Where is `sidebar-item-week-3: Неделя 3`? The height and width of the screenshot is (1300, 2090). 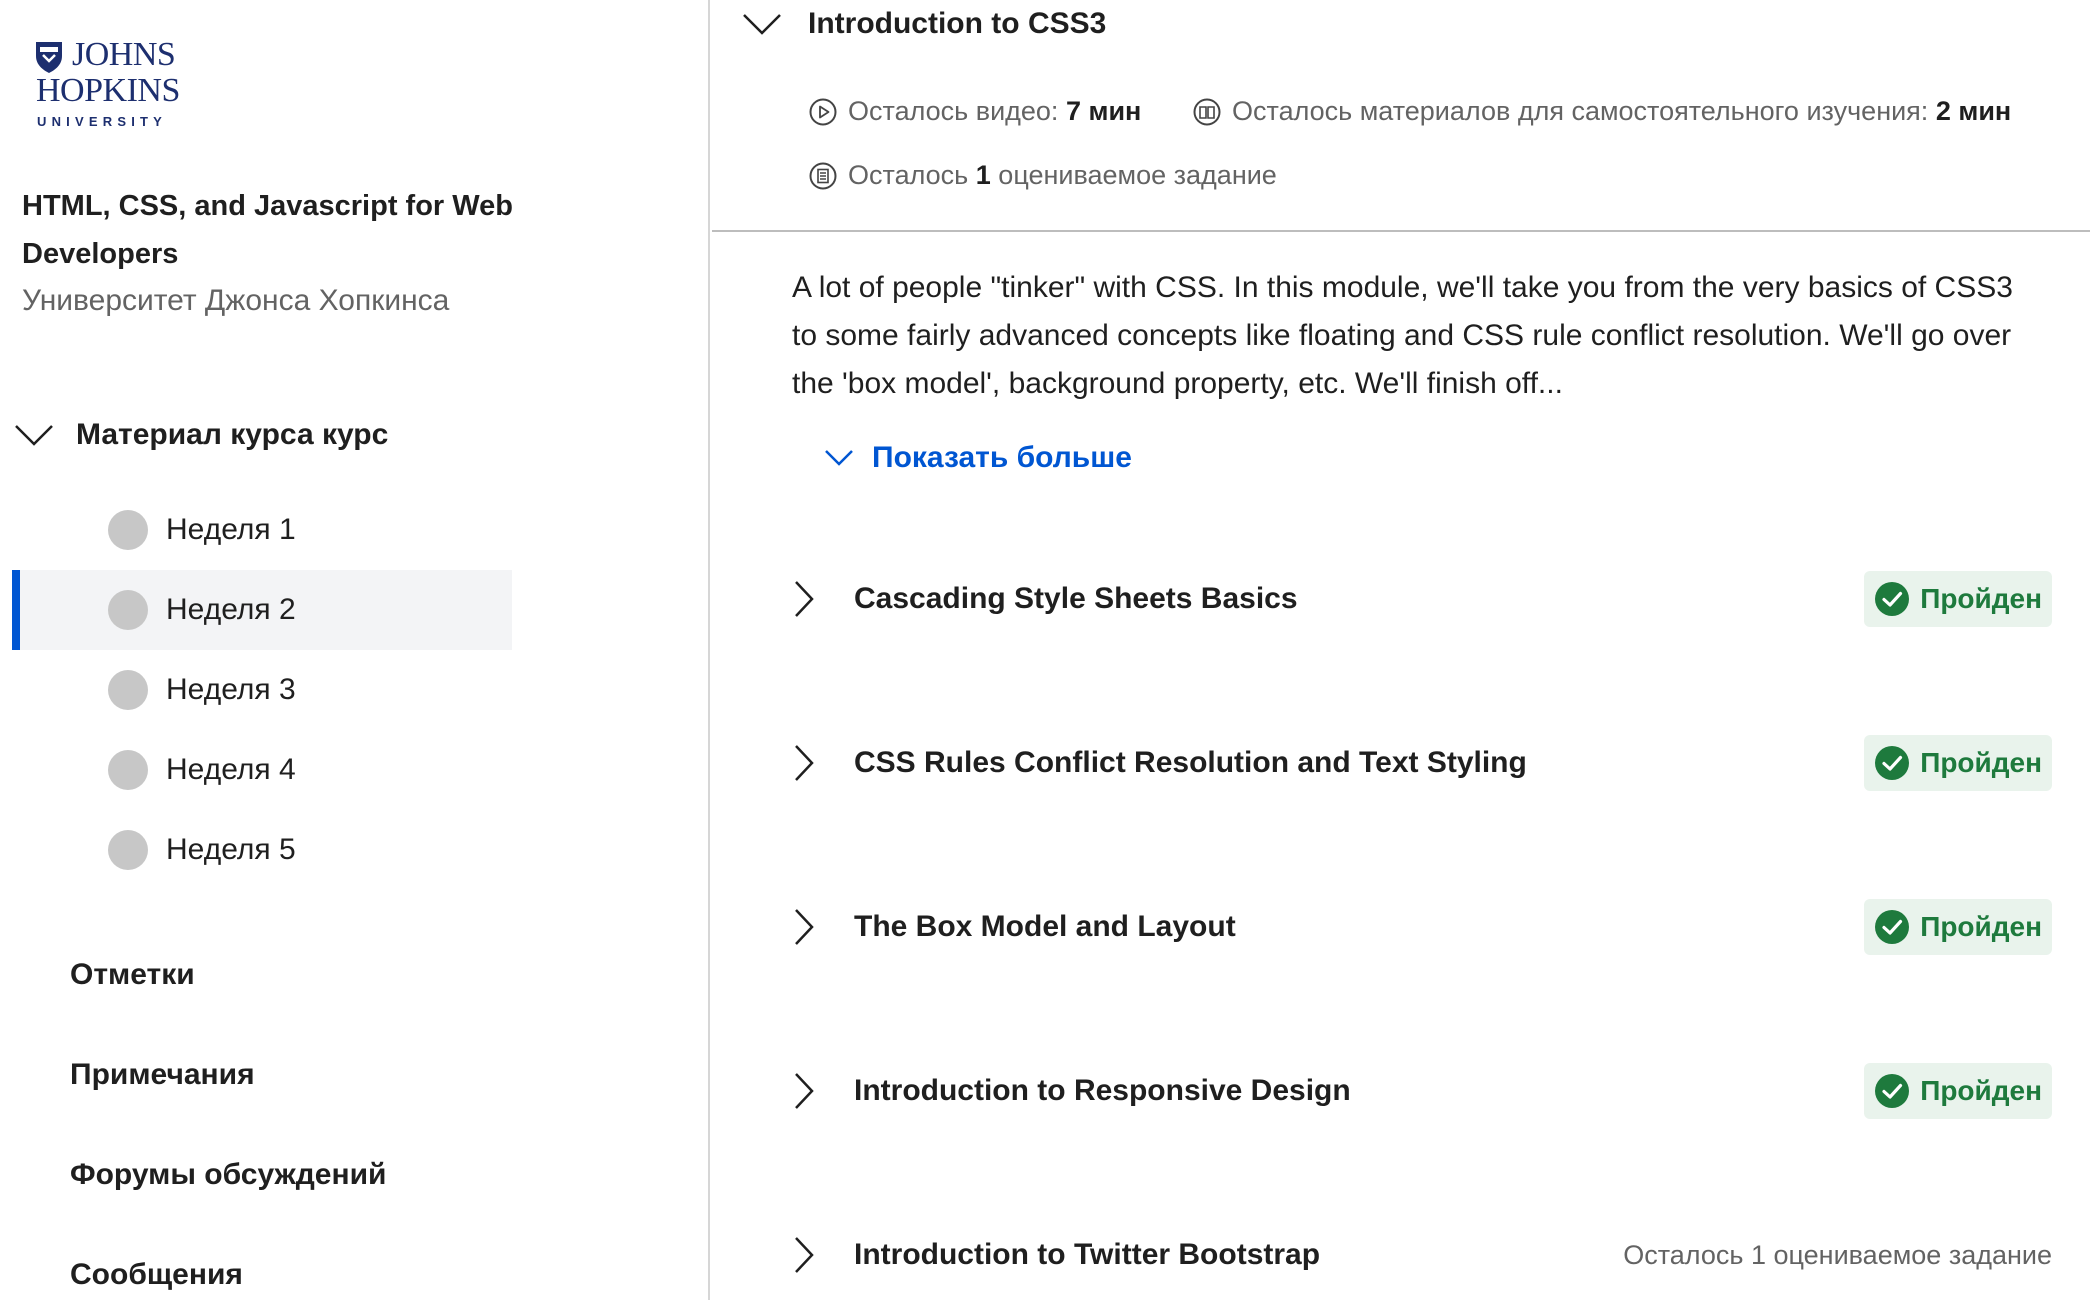
sidebar-item-week-3: Неделя 3 is located at coordinates (262, 690).